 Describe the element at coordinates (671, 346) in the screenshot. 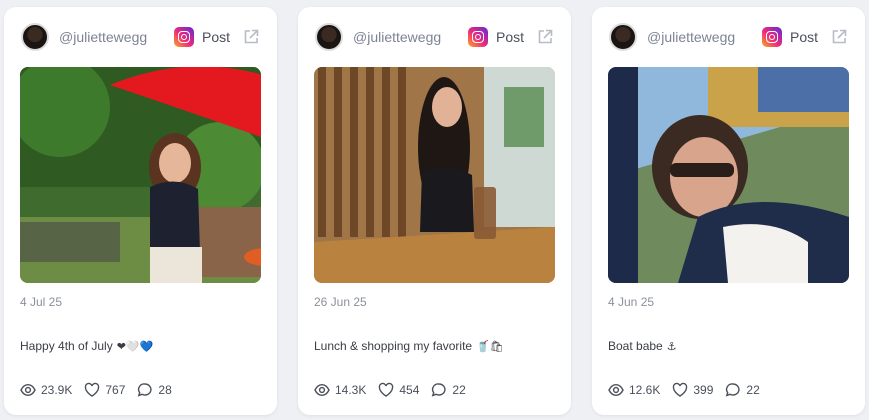

I see `caption-emoji: ⚓` at that location.